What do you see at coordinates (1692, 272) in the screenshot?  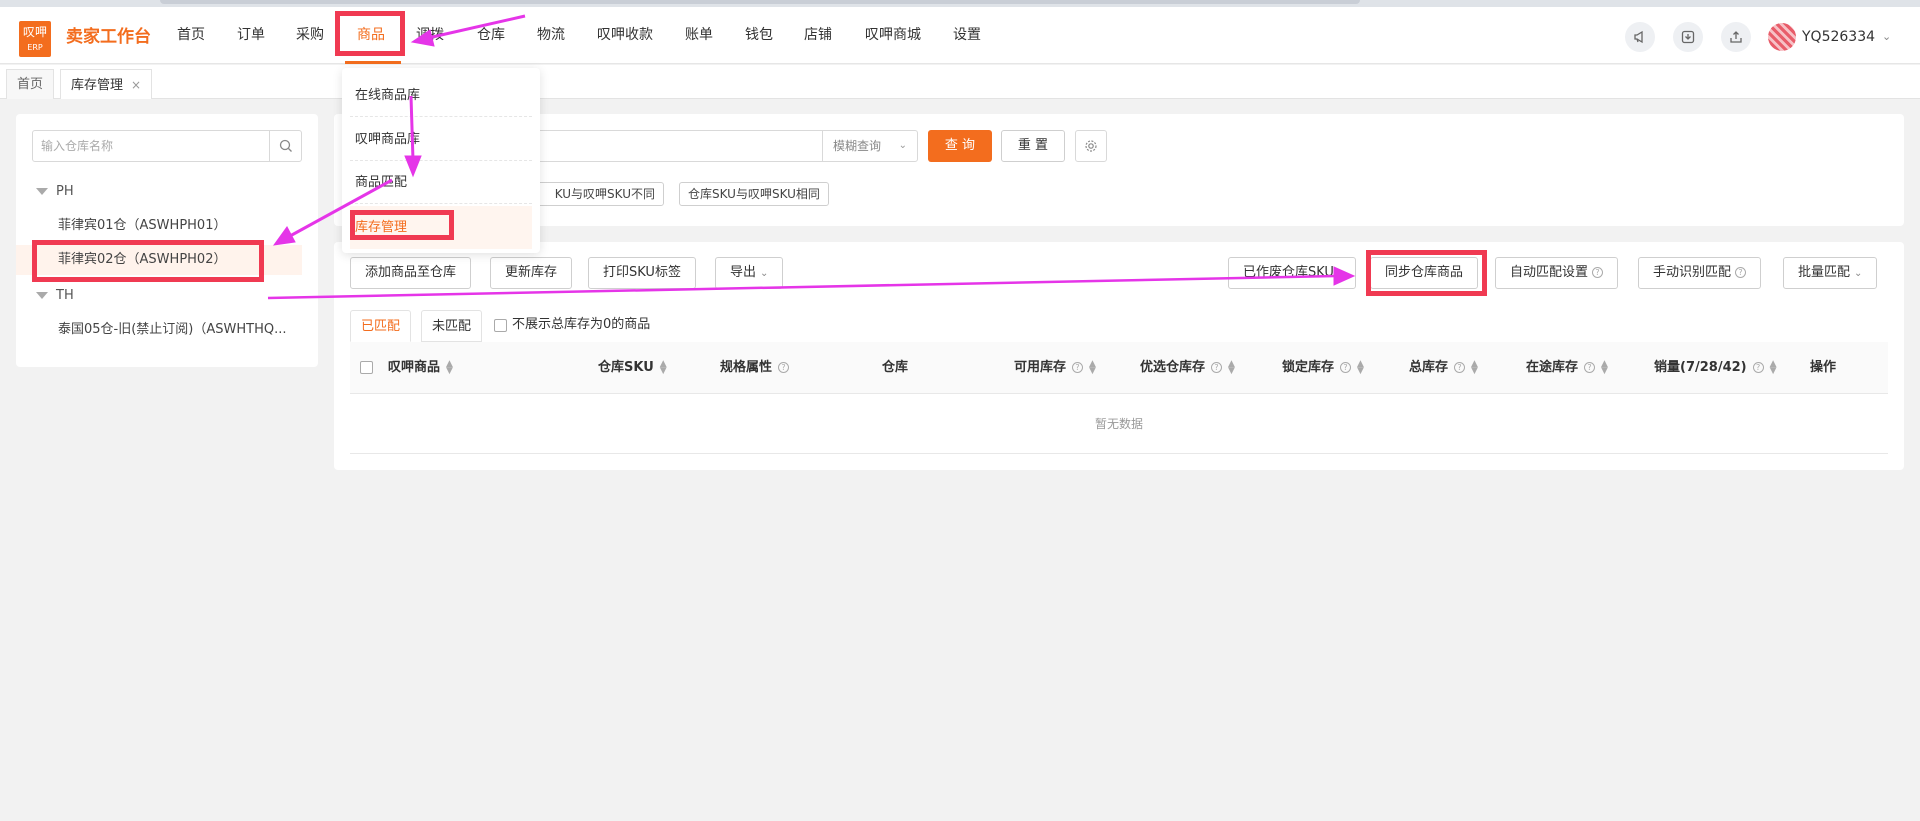 I see `manual-match-label: 手动识别匹配` at bounding box center [1692, 272].